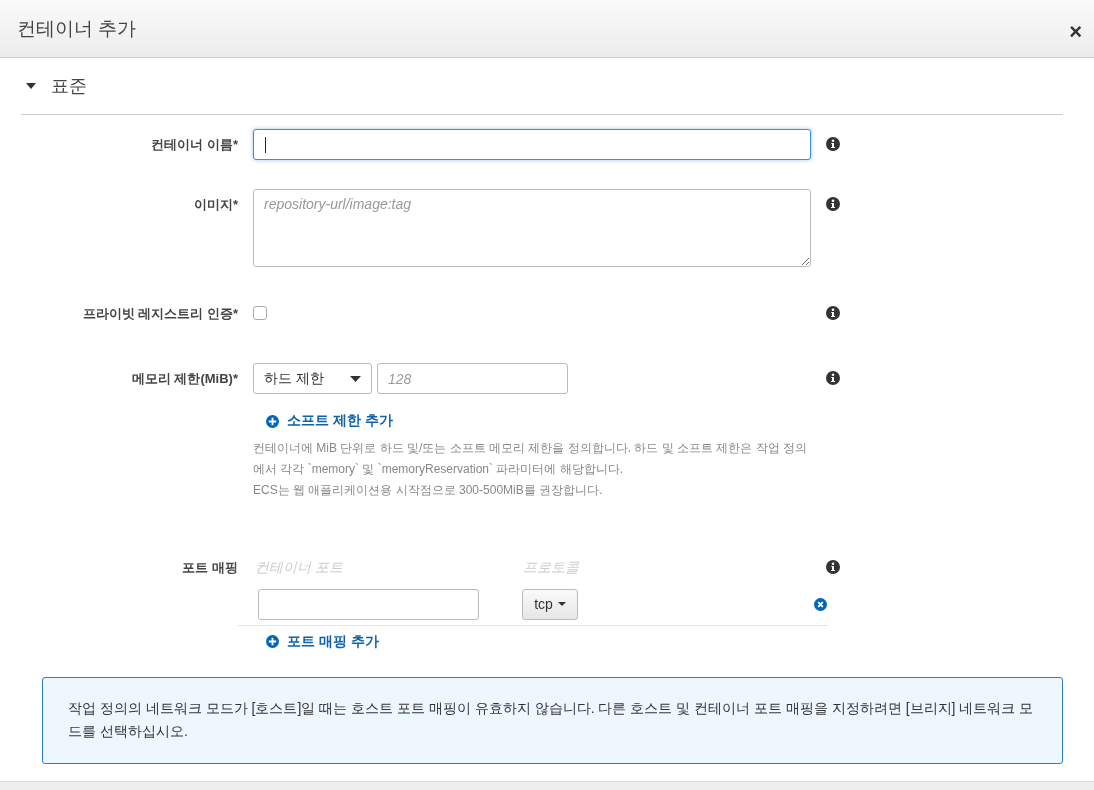 Image resolution: width=1094 pixels, height=790 pixels. What do you see at coordinates (312, 378) in the screenshot?
I see `limit-dropdown: 하드 제한` at bounding box center [312, 378].